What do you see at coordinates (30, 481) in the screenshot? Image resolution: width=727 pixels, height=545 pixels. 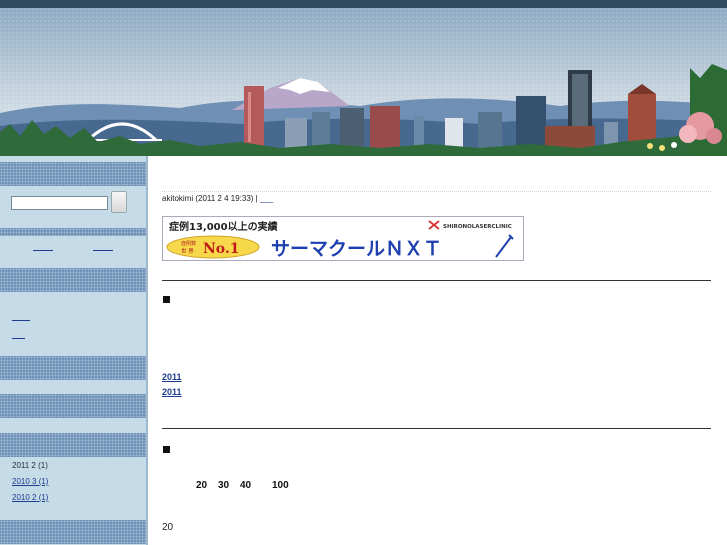 I see `archive-link: 2010 3 (1)` at bounding box center [30, 481].